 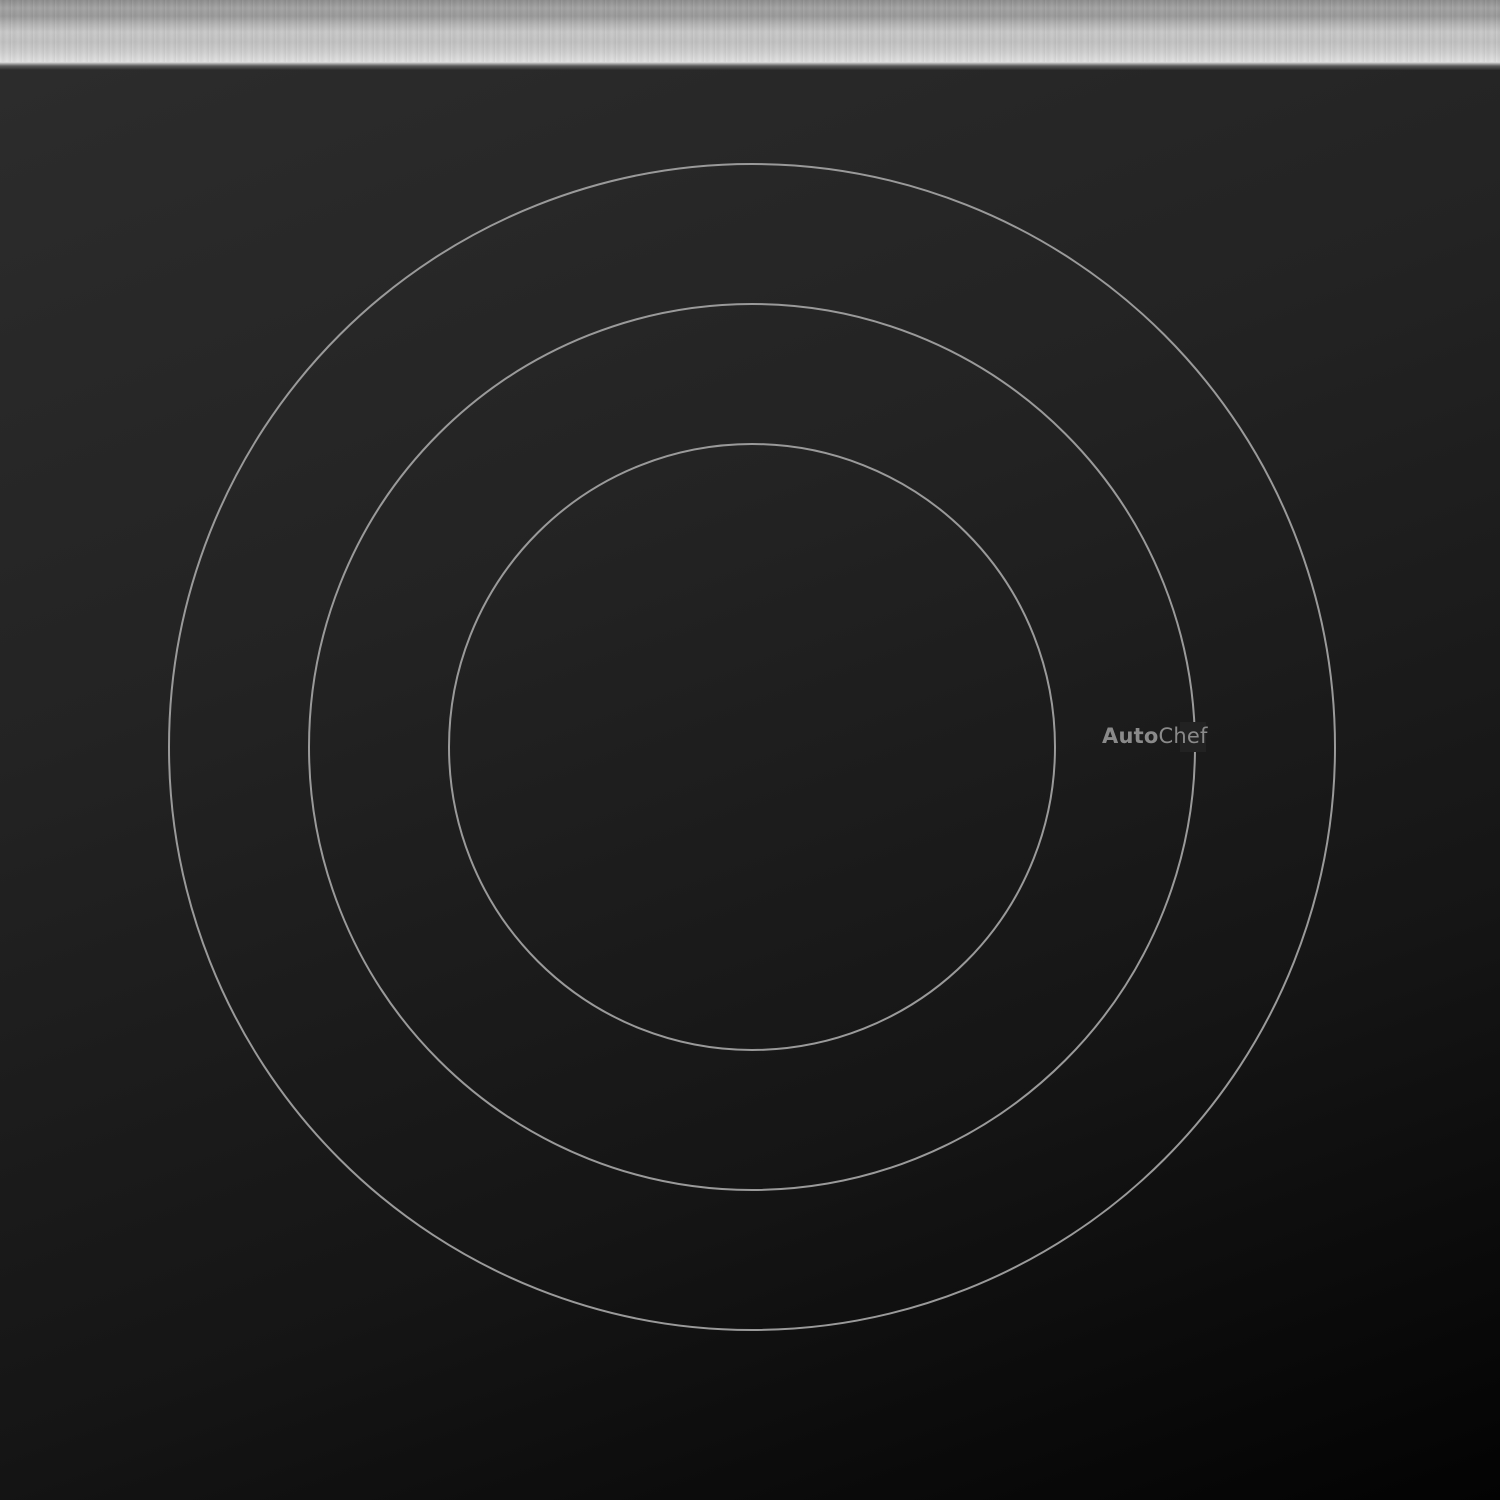 I want to click on autochef-logo: AutoChef, so click(x=1155, y=736).